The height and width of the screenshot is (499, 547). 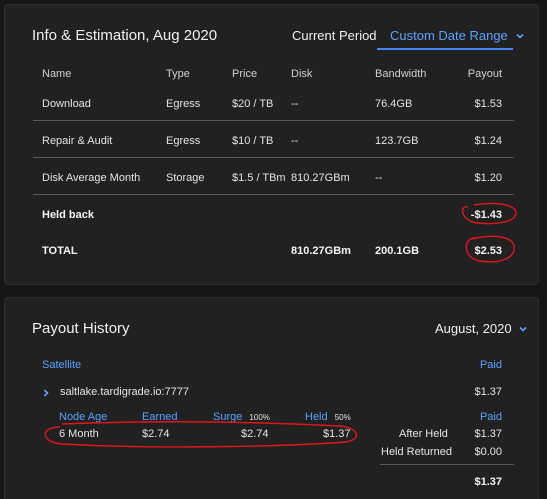 I want to click on total-bandwidth: 200.1GB, so click(x=397, y=251).